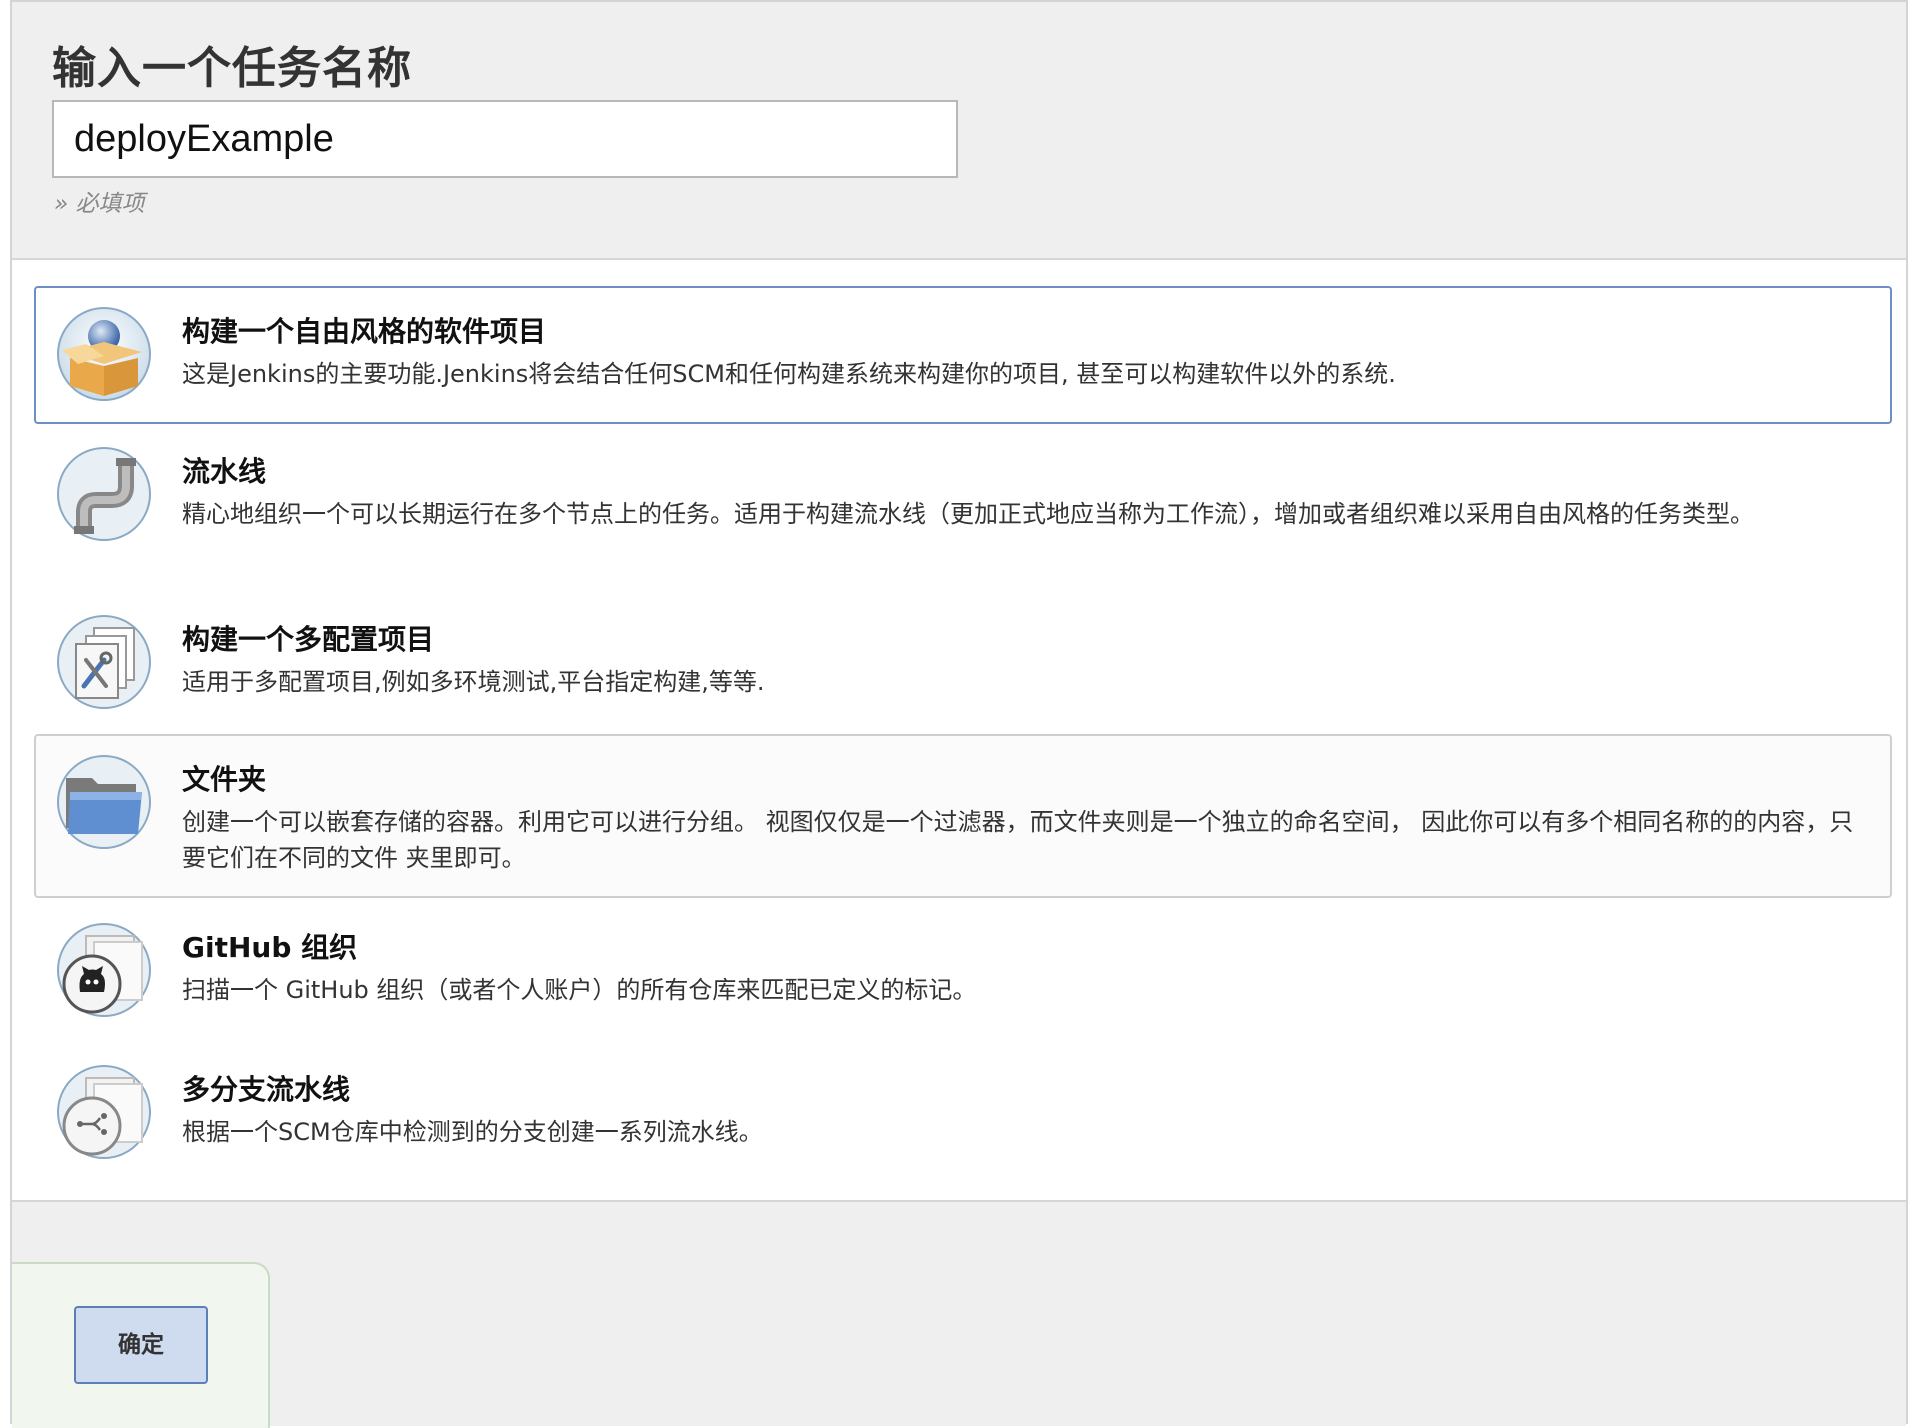  I want to click on item-title: 流水线, so click(224, 471).